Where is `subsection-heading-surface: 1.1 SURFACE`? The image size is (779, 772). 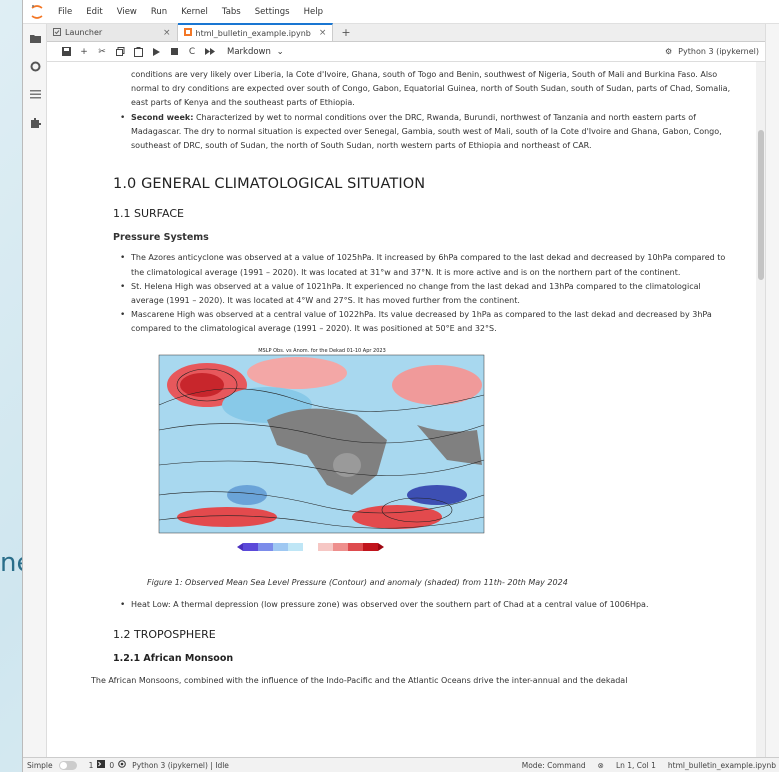 subsection-heading-surface: 1.1 SURFACE is located at coordinates (148, 214).